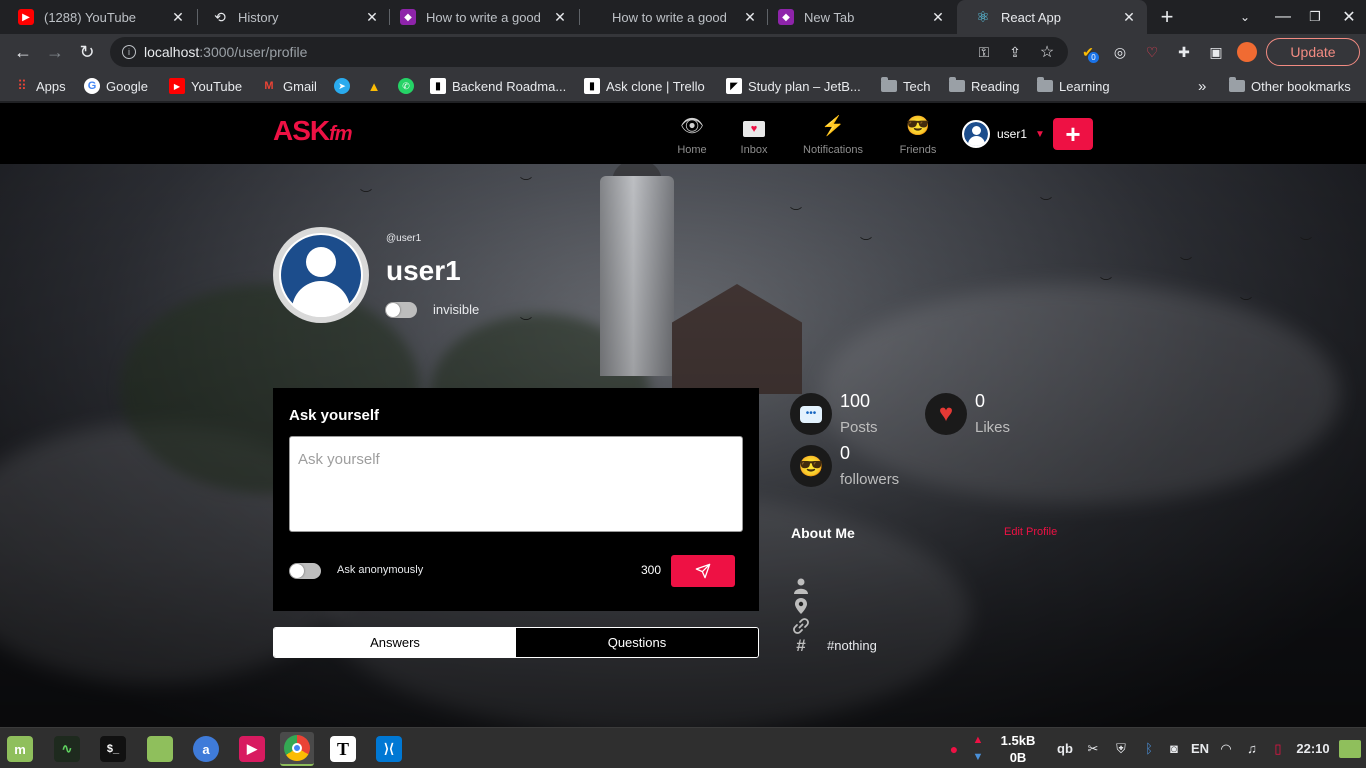  Describe the element at coordinates (1015, 52) in the screenshot. I see `share-icon: ⇪` at that location.